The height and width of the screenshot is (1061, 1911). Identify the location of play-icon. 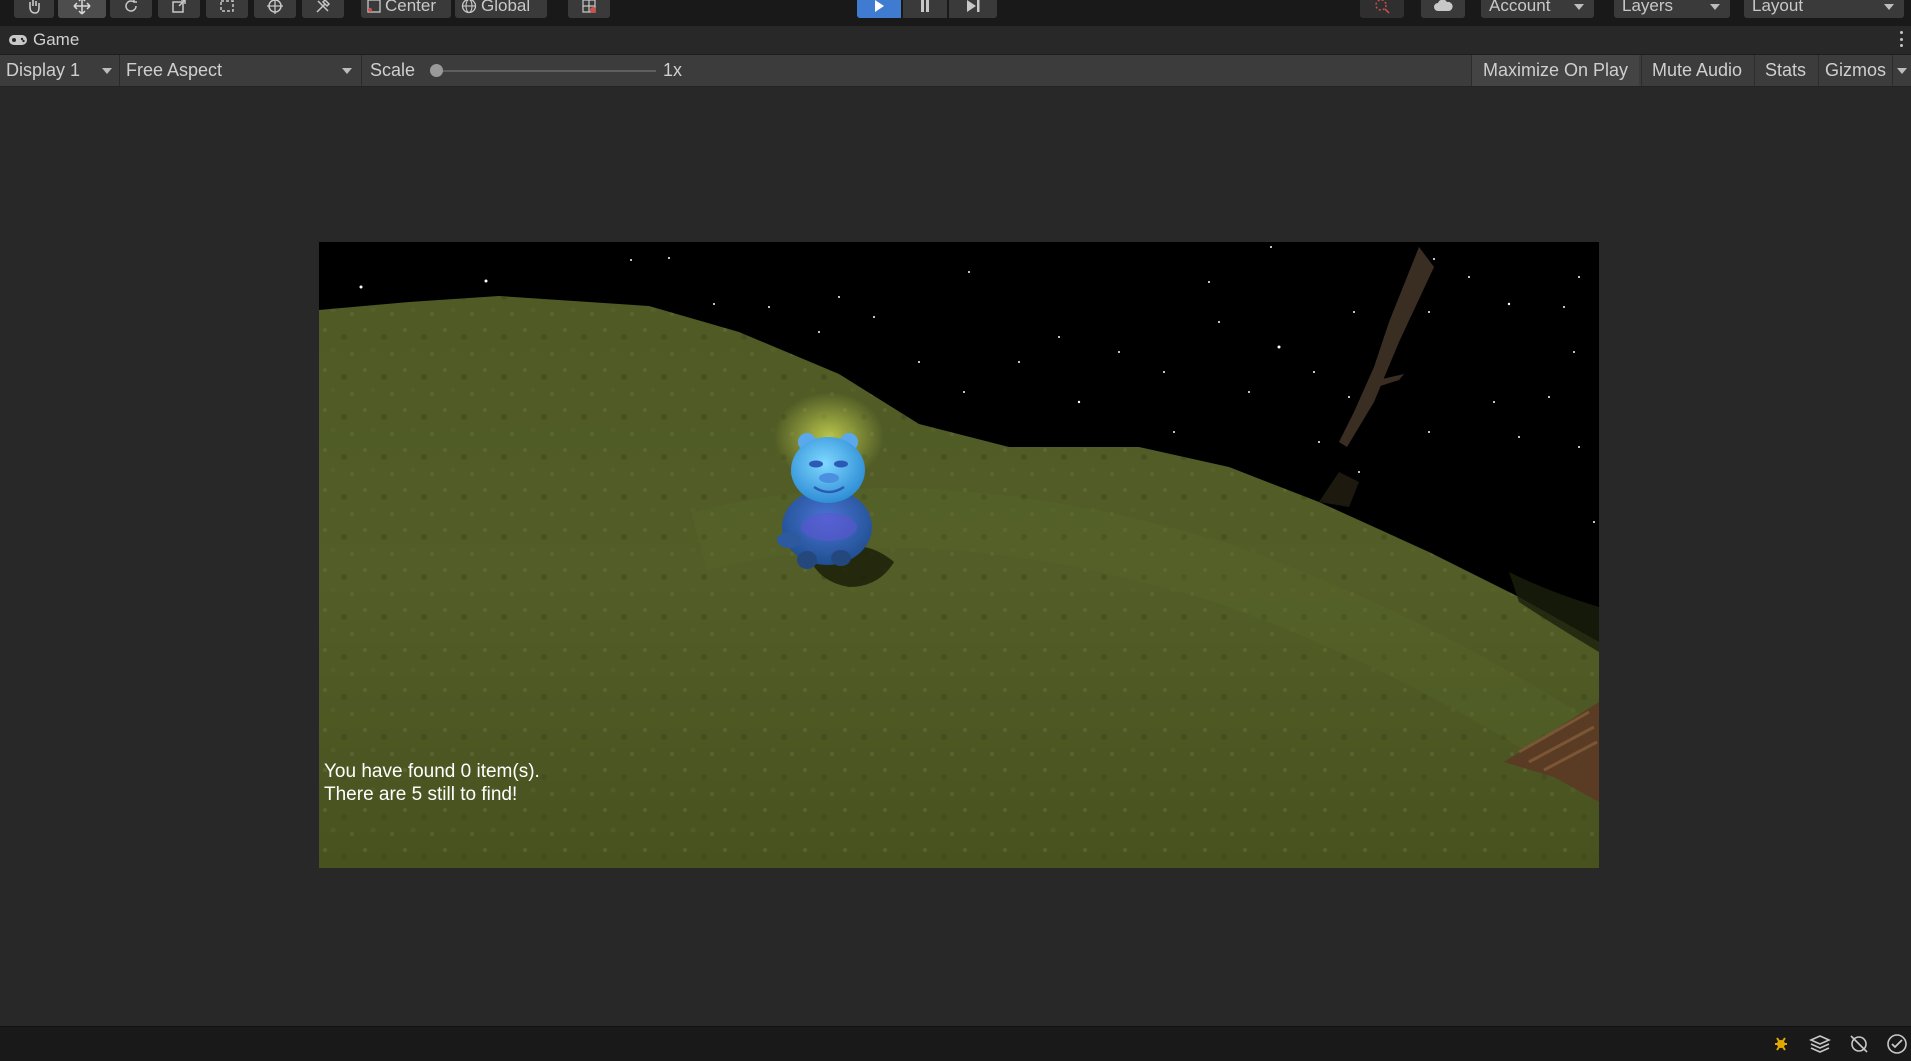
(879, 6).